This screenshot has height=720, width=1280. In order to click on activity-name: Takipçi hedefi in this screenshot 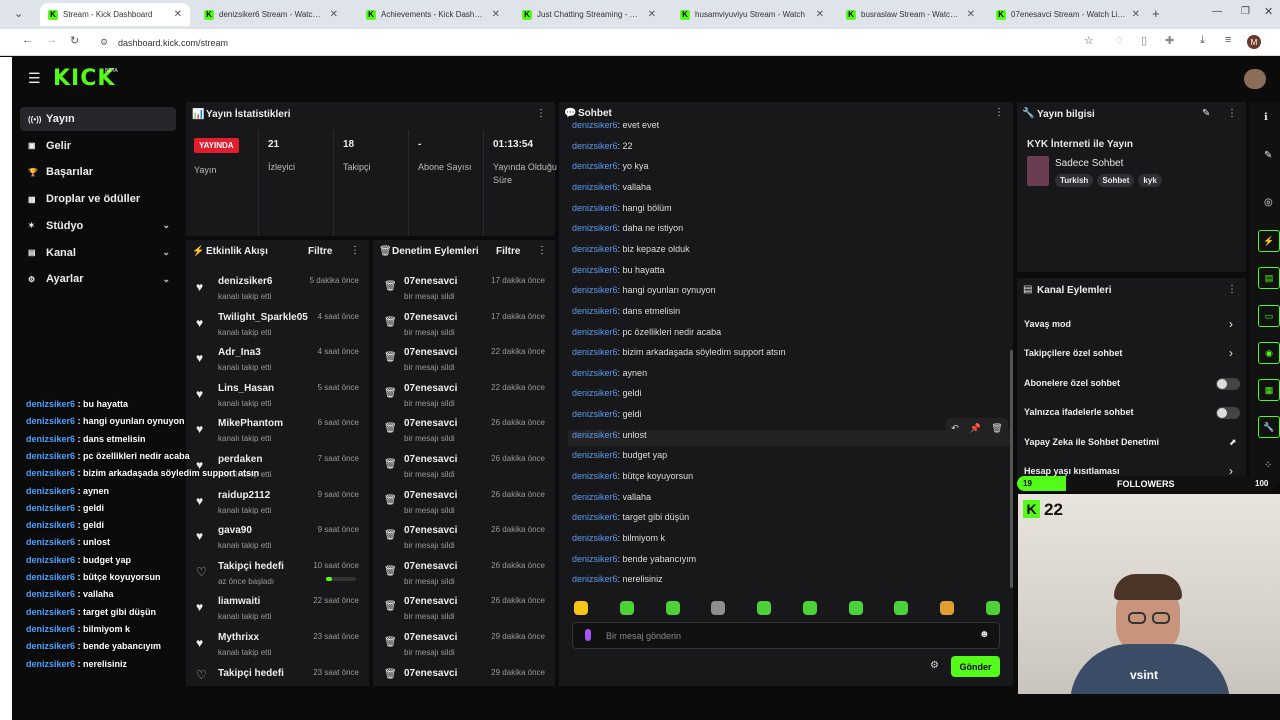, I will do `click(251, 566)`.